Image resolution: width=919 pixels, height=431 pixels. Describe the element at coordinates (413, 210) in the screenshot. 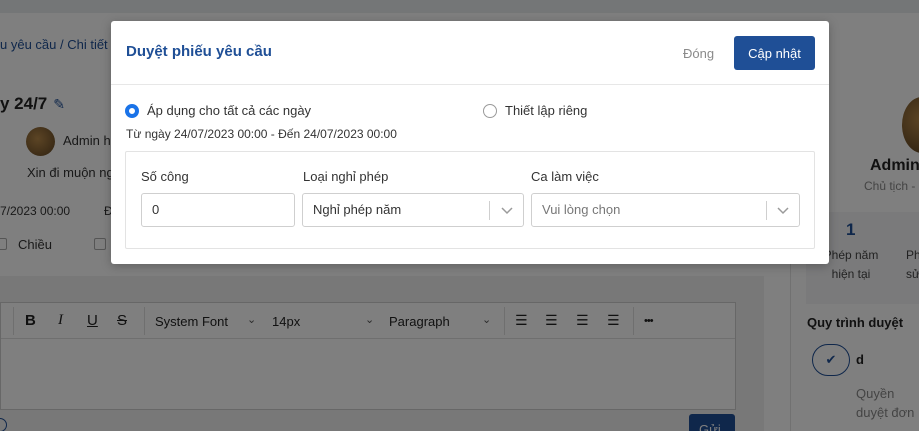

I see `leave-type-select: Nghỉ phép năm` at that location.